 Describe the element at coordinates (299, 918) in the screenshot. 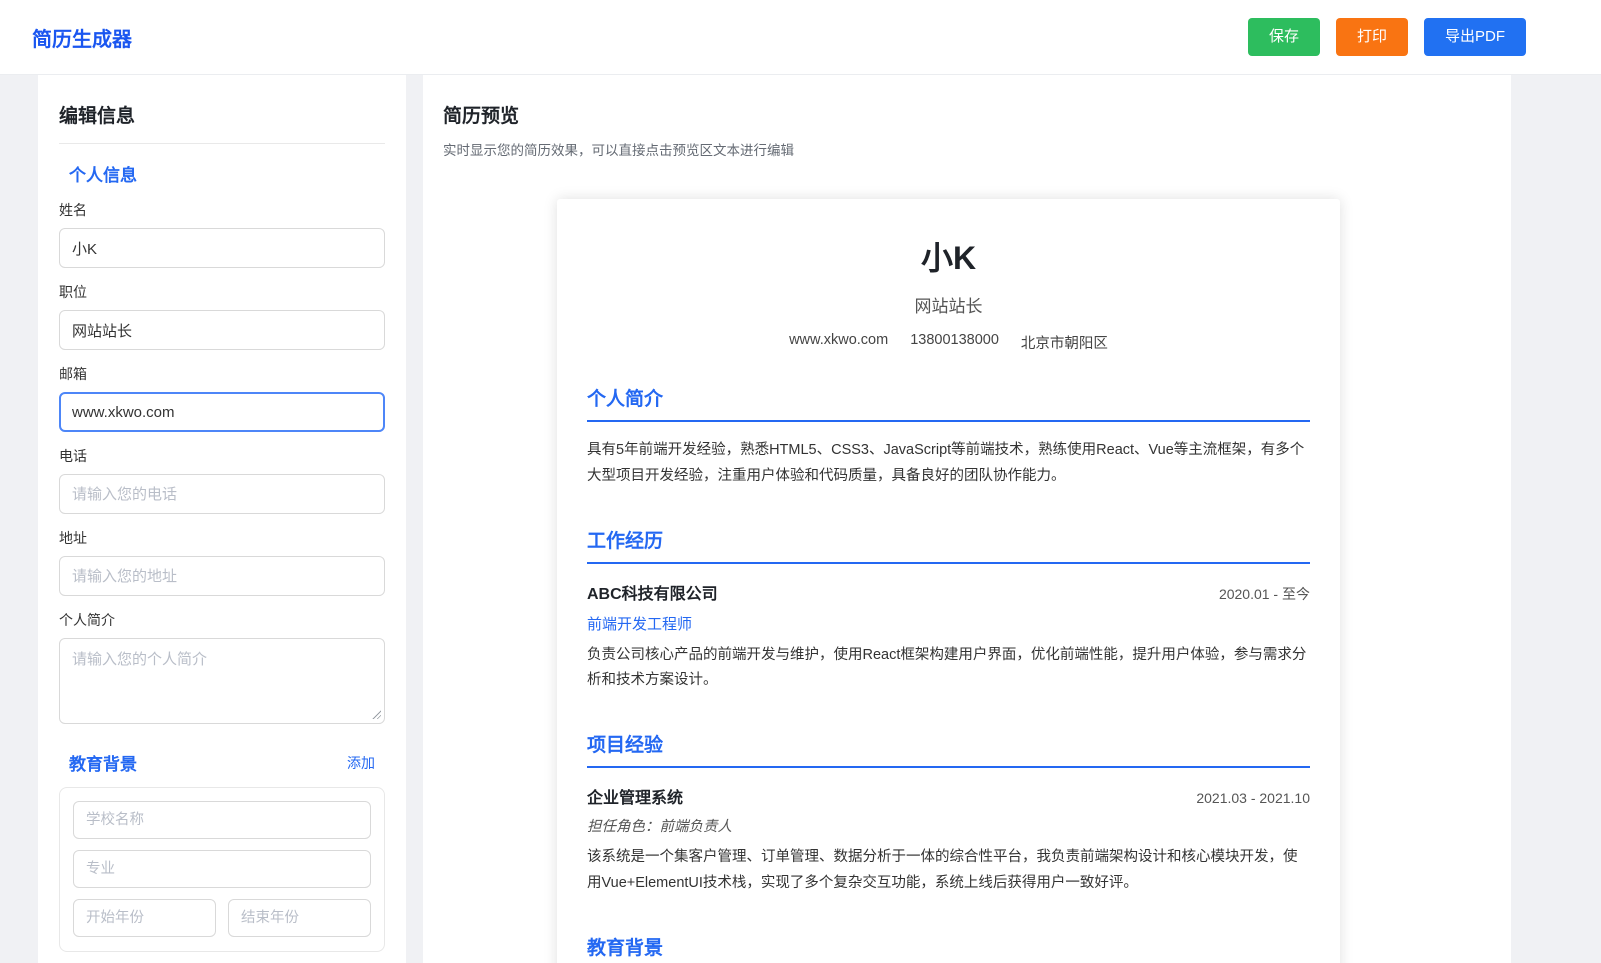

I see `end-year-input` at that location.